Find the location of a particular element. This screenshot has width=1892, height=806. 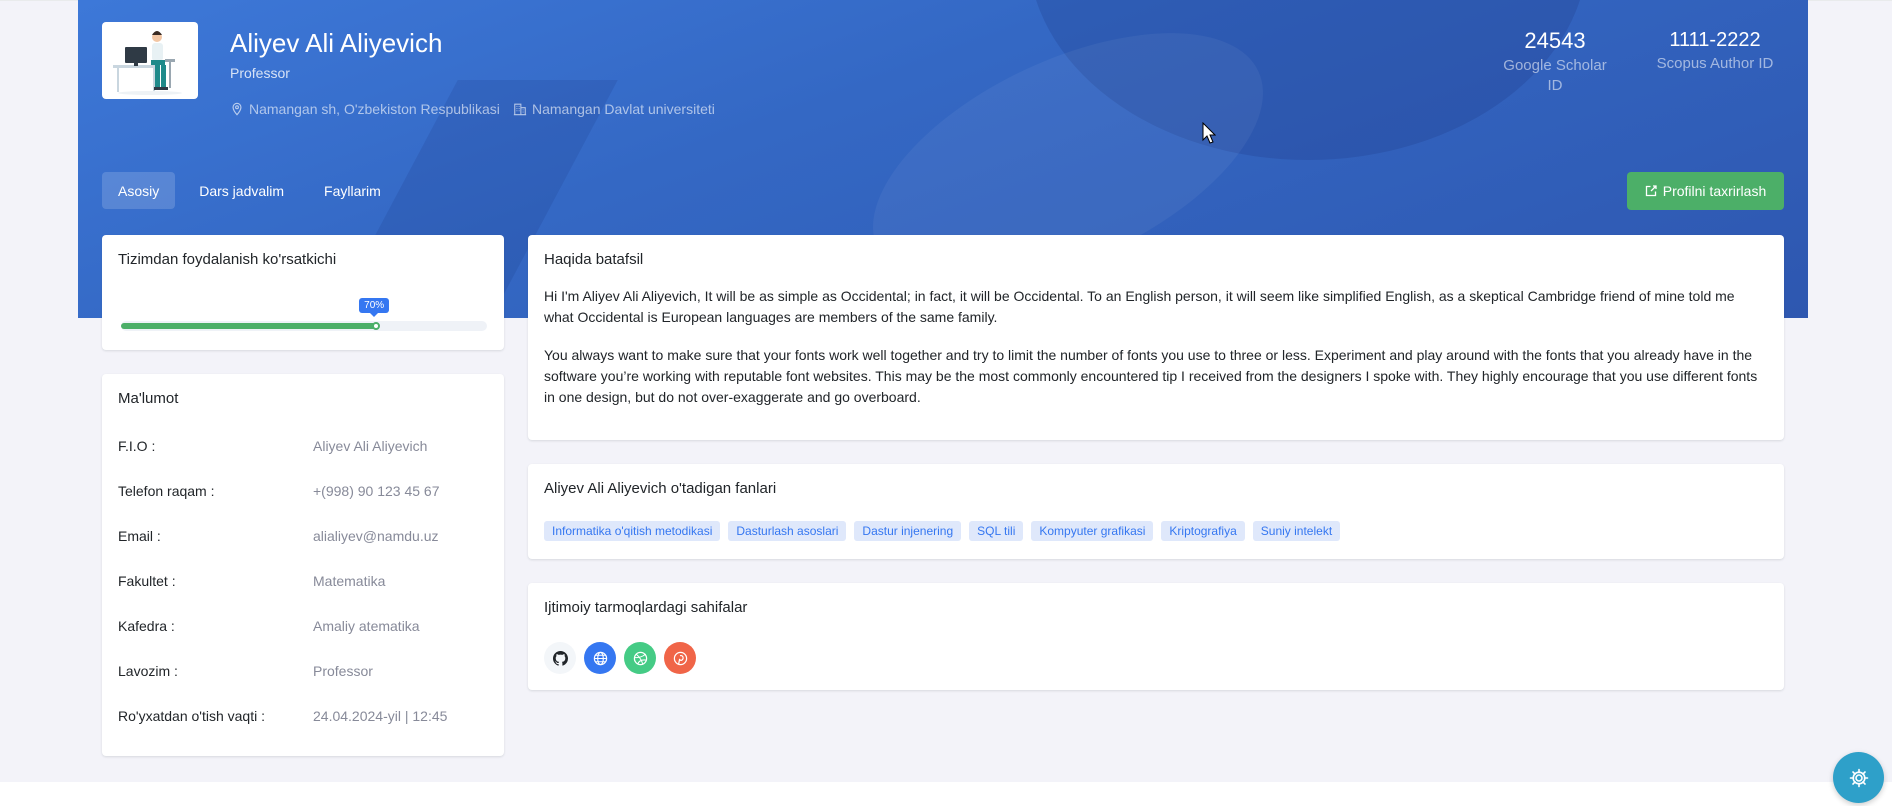

subject-badge: Informatika o'qitish metodikasi is located at coordinates (632, 531).